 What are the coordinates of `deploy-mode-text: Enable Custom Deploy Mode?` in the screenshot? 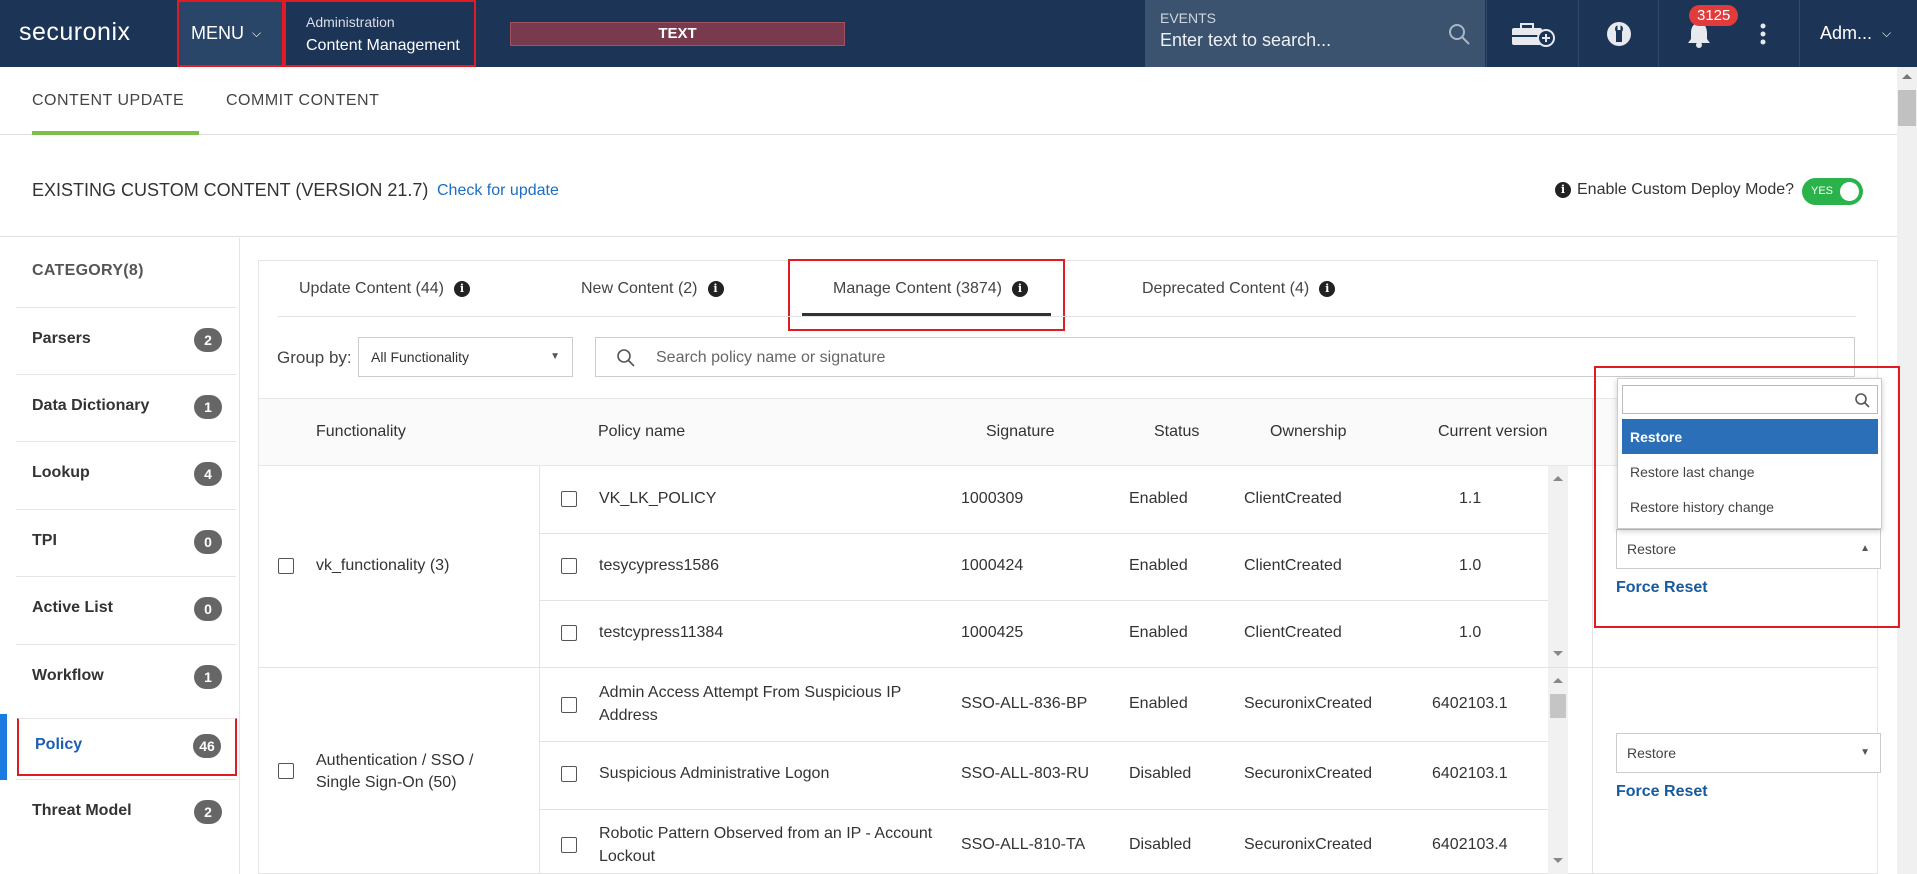 It's located at (1686, 189).